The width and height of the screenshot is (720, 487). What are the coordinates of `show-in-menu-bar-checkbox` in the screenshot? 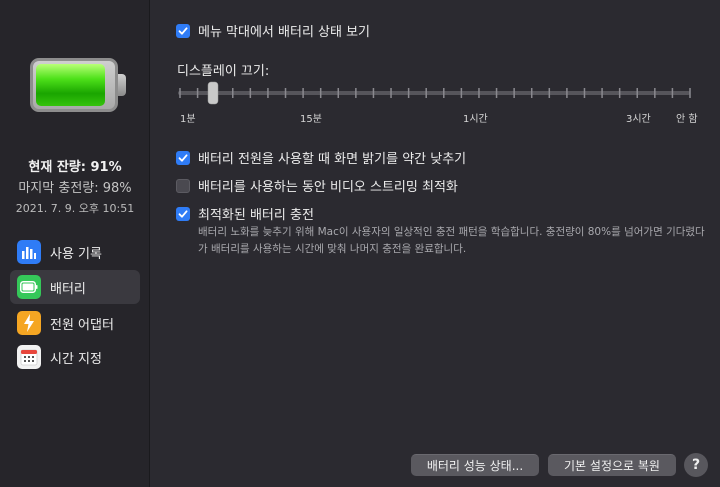 It's located at (183, 30).